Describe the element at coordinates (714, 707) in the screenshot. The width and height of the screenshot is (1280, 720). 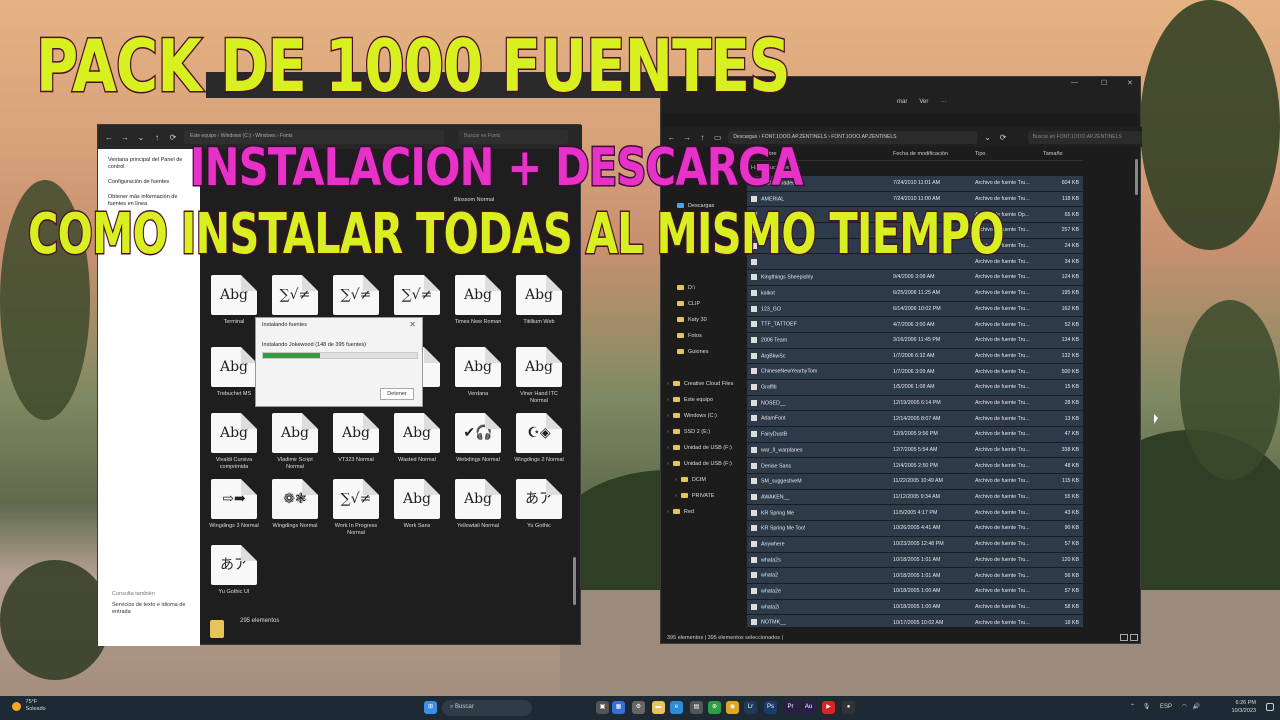
I see `xbox-icon: ⊗` at that location.